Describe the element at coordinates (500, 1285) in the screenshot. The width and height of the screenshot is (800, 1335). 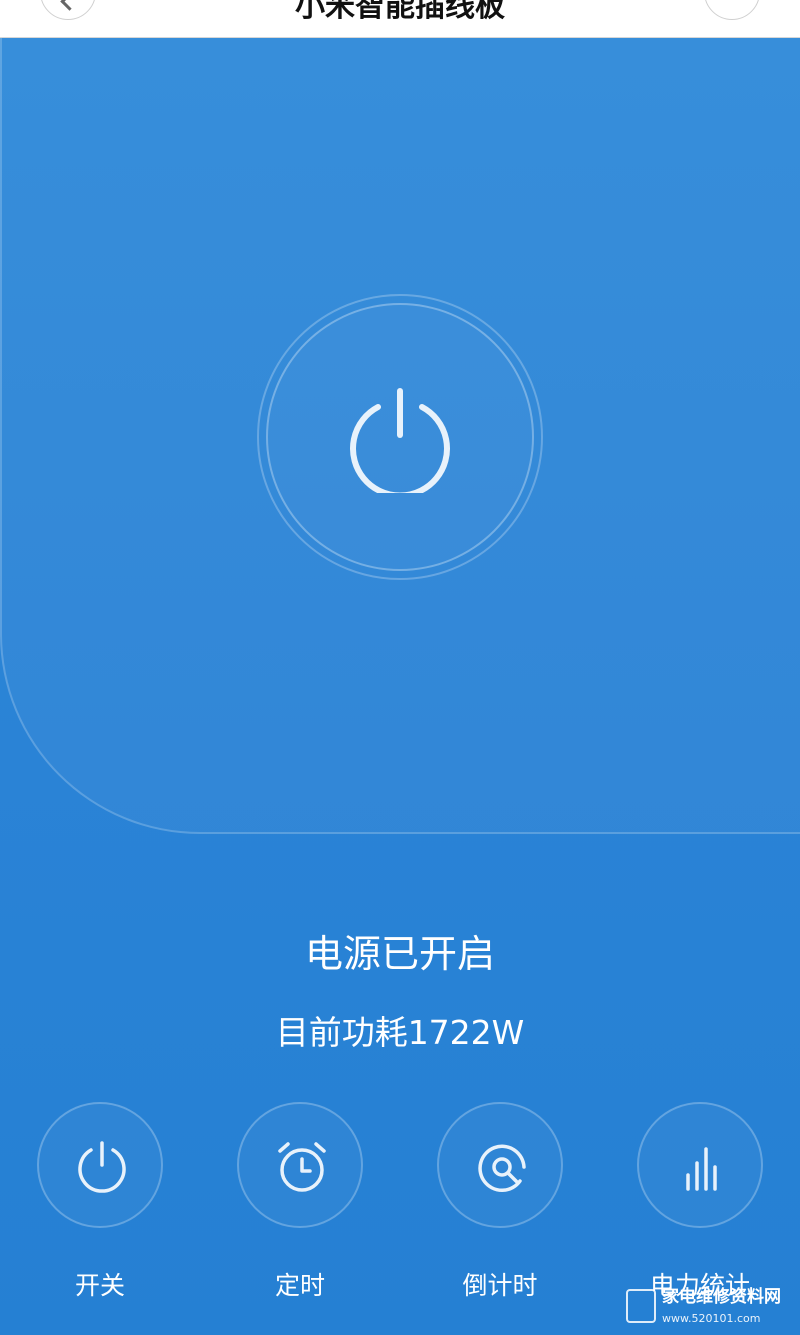
I see `countdown-label: 倒计时` at that location.